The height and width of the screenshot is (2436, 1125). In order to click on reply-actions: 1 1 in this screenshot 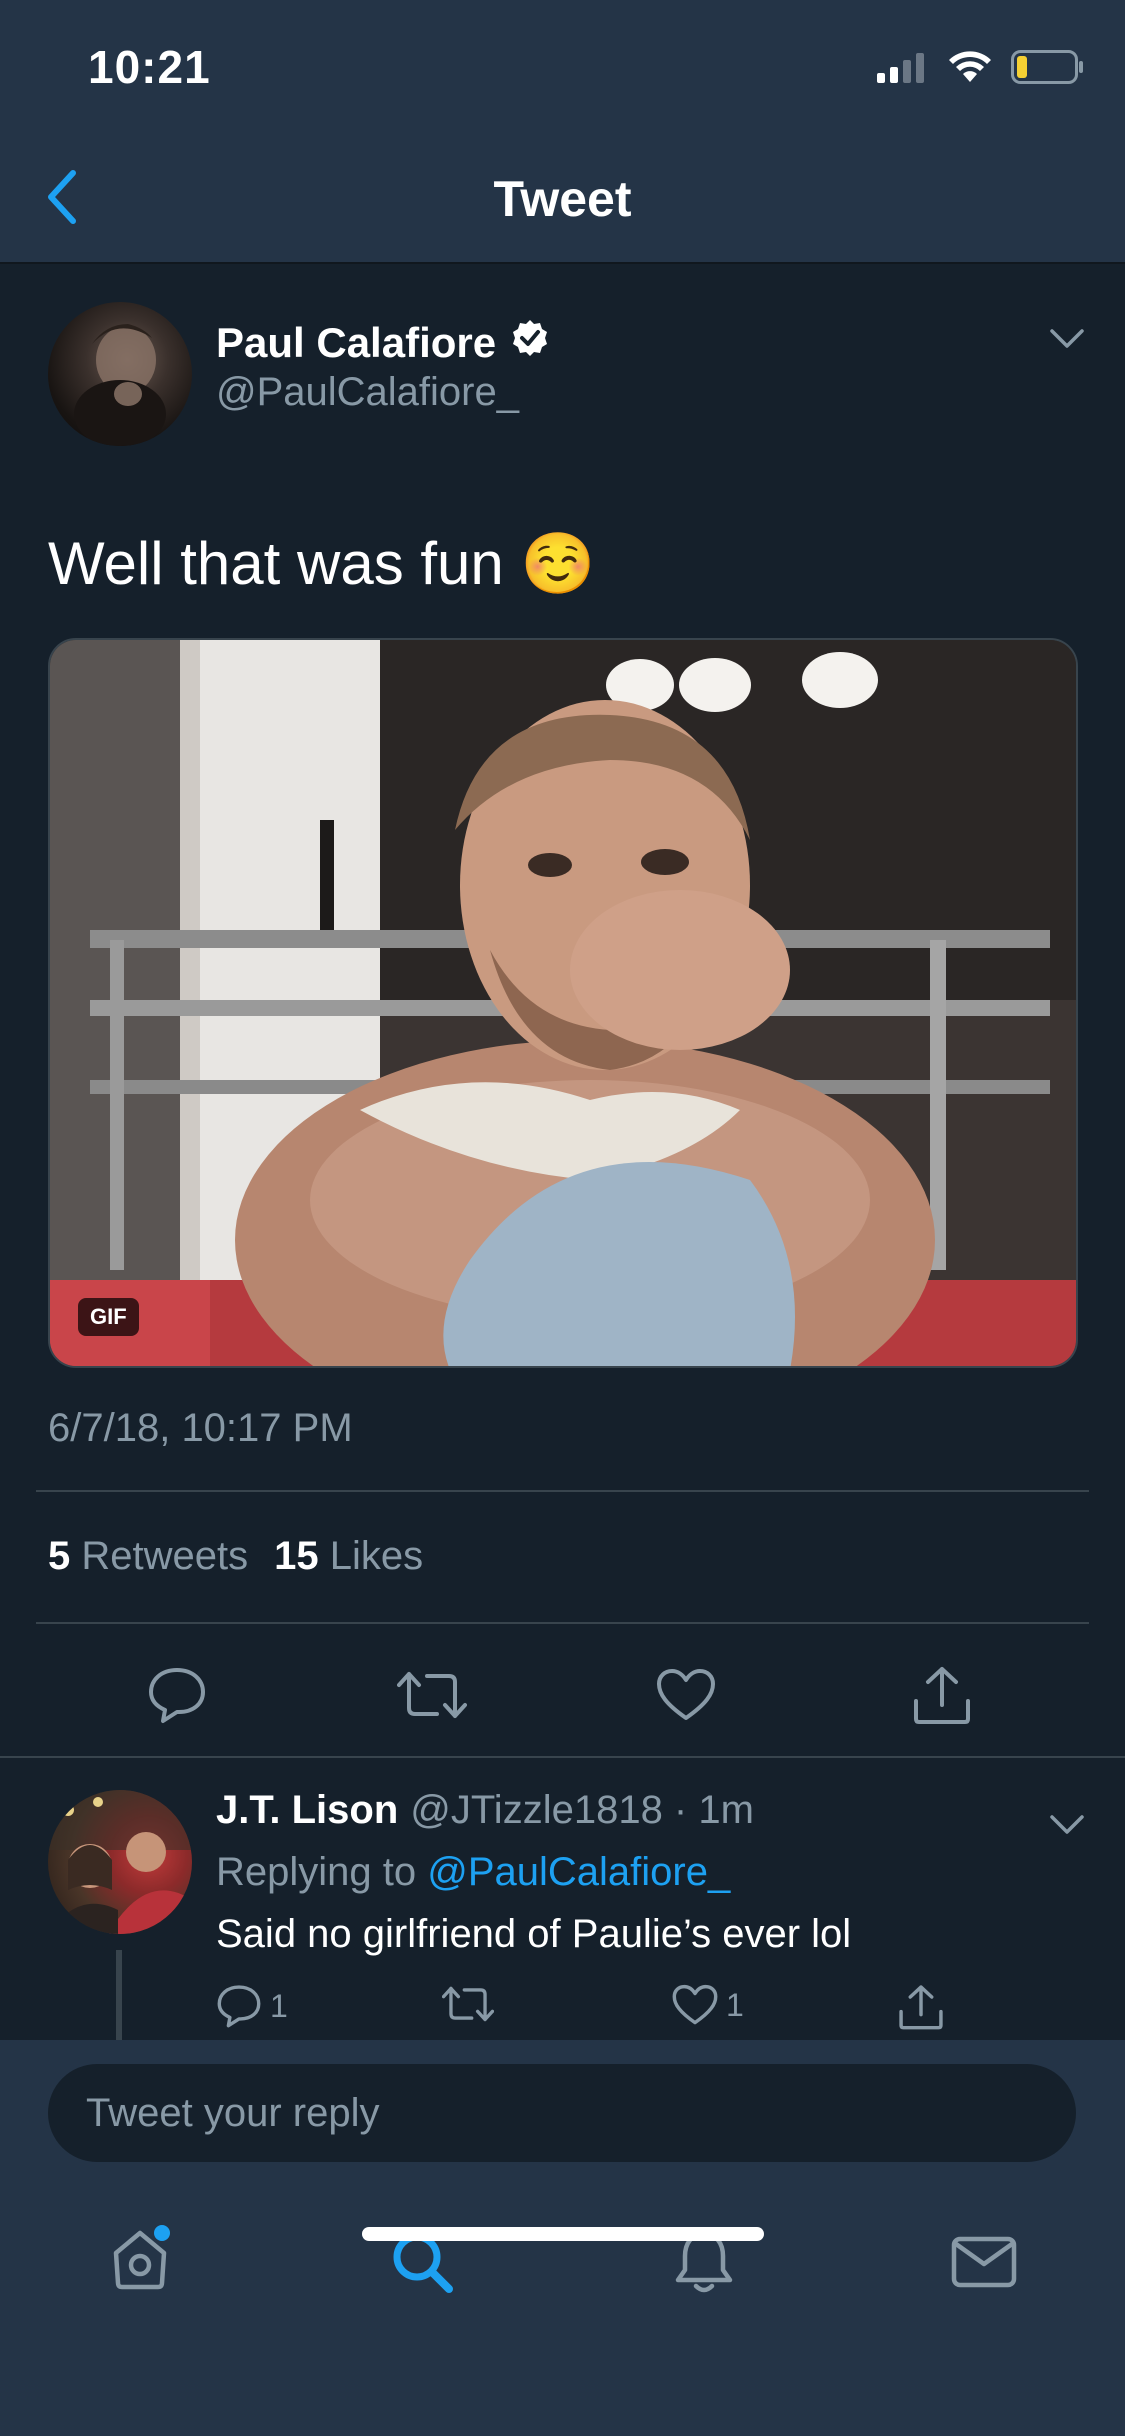, I will do `click(616, 2012)`.